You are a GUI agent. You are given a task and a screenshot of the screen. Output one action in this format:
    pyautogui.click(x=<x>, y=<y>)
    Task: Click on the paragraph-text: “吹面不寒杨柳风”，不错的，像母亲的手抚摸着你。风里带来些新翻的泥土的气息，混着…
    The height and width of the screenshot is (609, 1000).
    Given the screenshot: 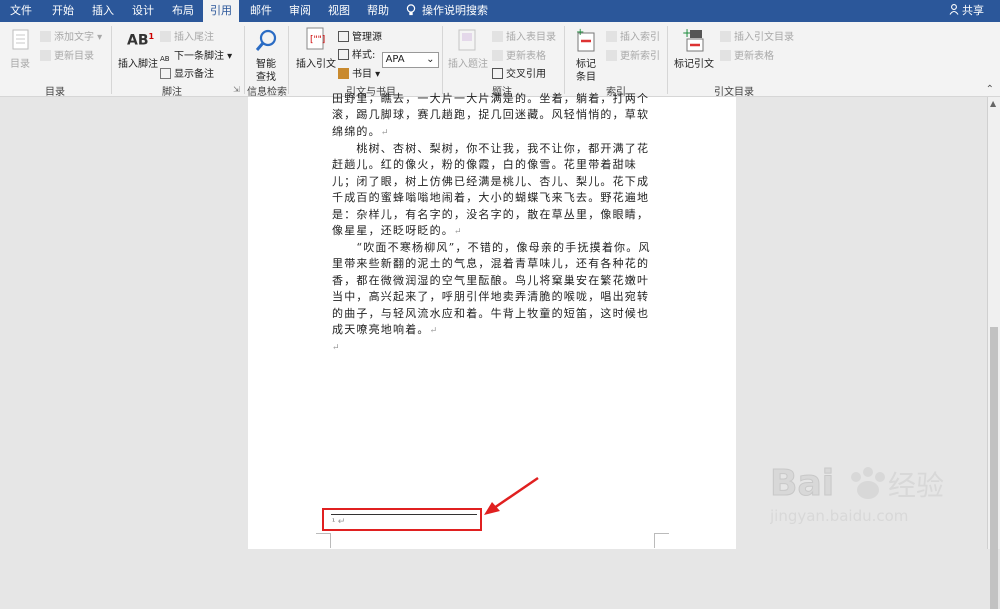 What is the action you would take?
    pyautogui.click(x=491, y=289)
    